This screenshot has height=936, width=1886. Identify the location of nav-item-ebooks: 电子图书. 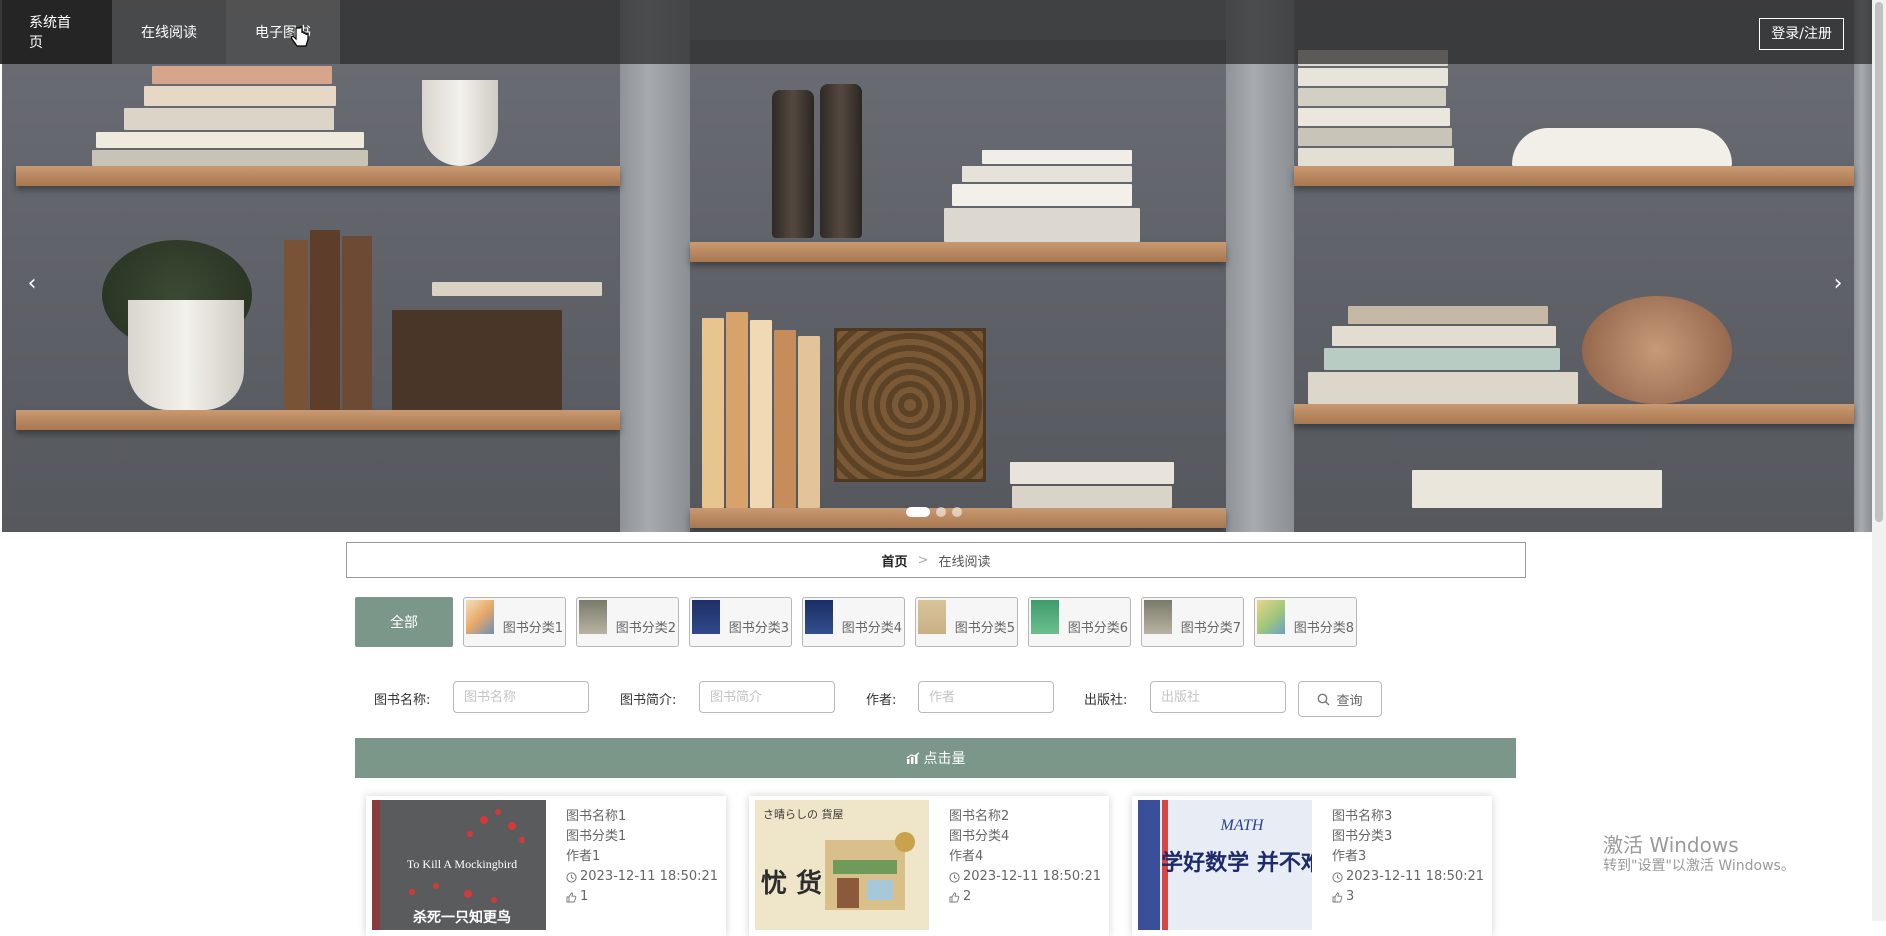
(283, 32).